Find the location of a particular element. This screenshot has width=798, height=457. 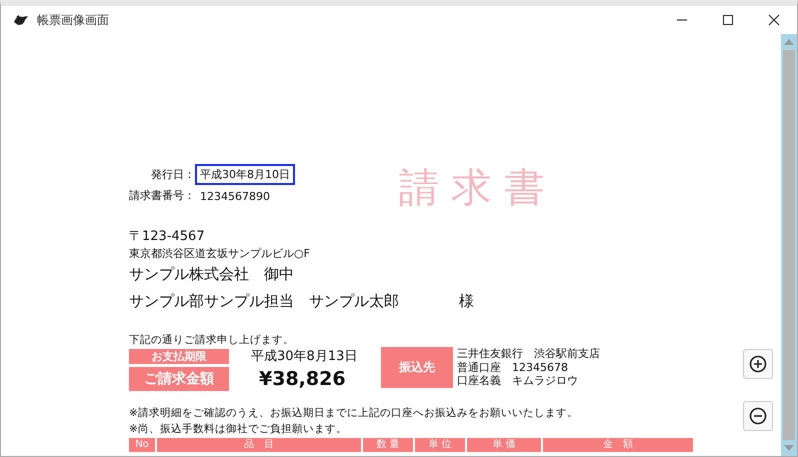

column-header: 単 価 is located at coordinates (504, 445).